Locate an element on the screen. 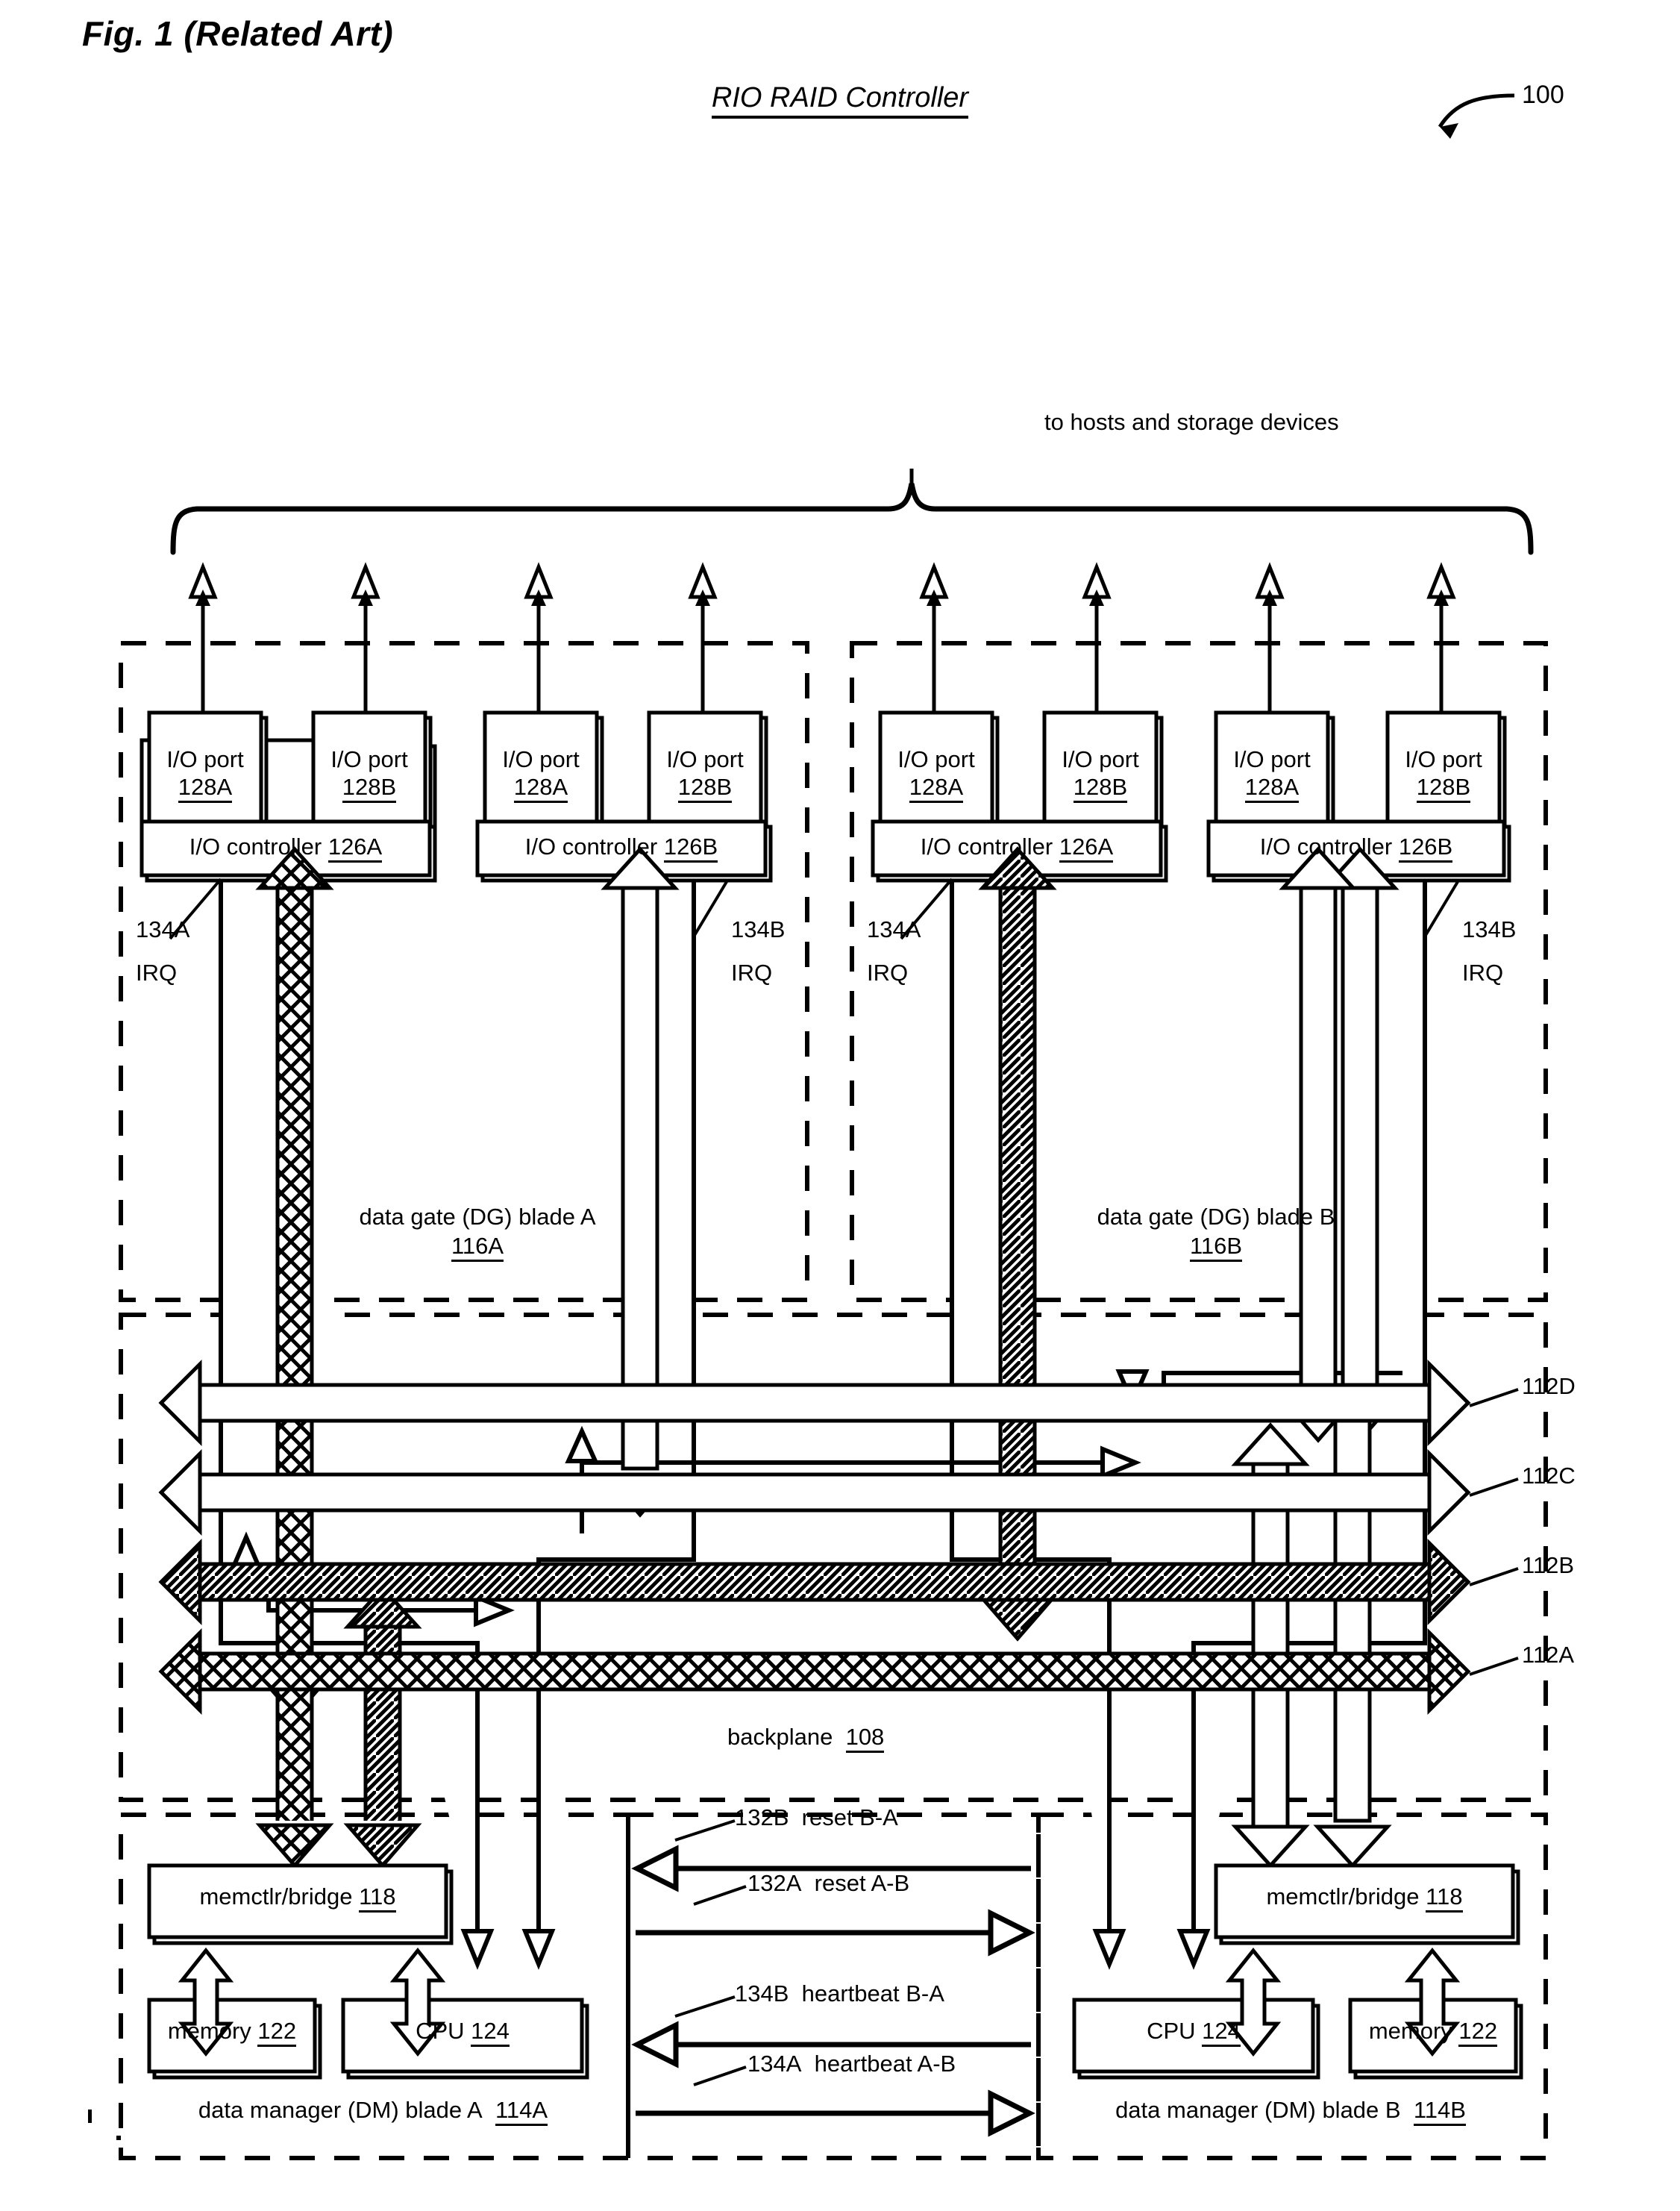  dg-blade-b-label: data gate (DG) blade B 116B is located at coordinates (1216, 1232).